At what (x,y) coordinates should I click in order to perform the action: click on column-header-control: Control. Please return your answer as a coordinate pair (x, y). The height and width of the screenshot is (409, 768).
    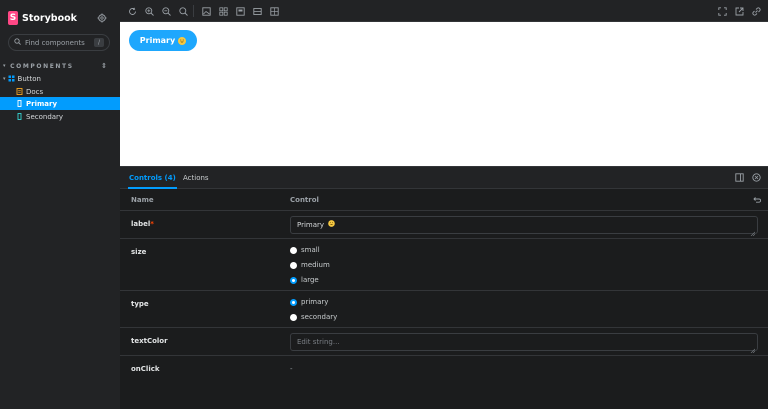
    Looking at the image, I should click on (304, 200).